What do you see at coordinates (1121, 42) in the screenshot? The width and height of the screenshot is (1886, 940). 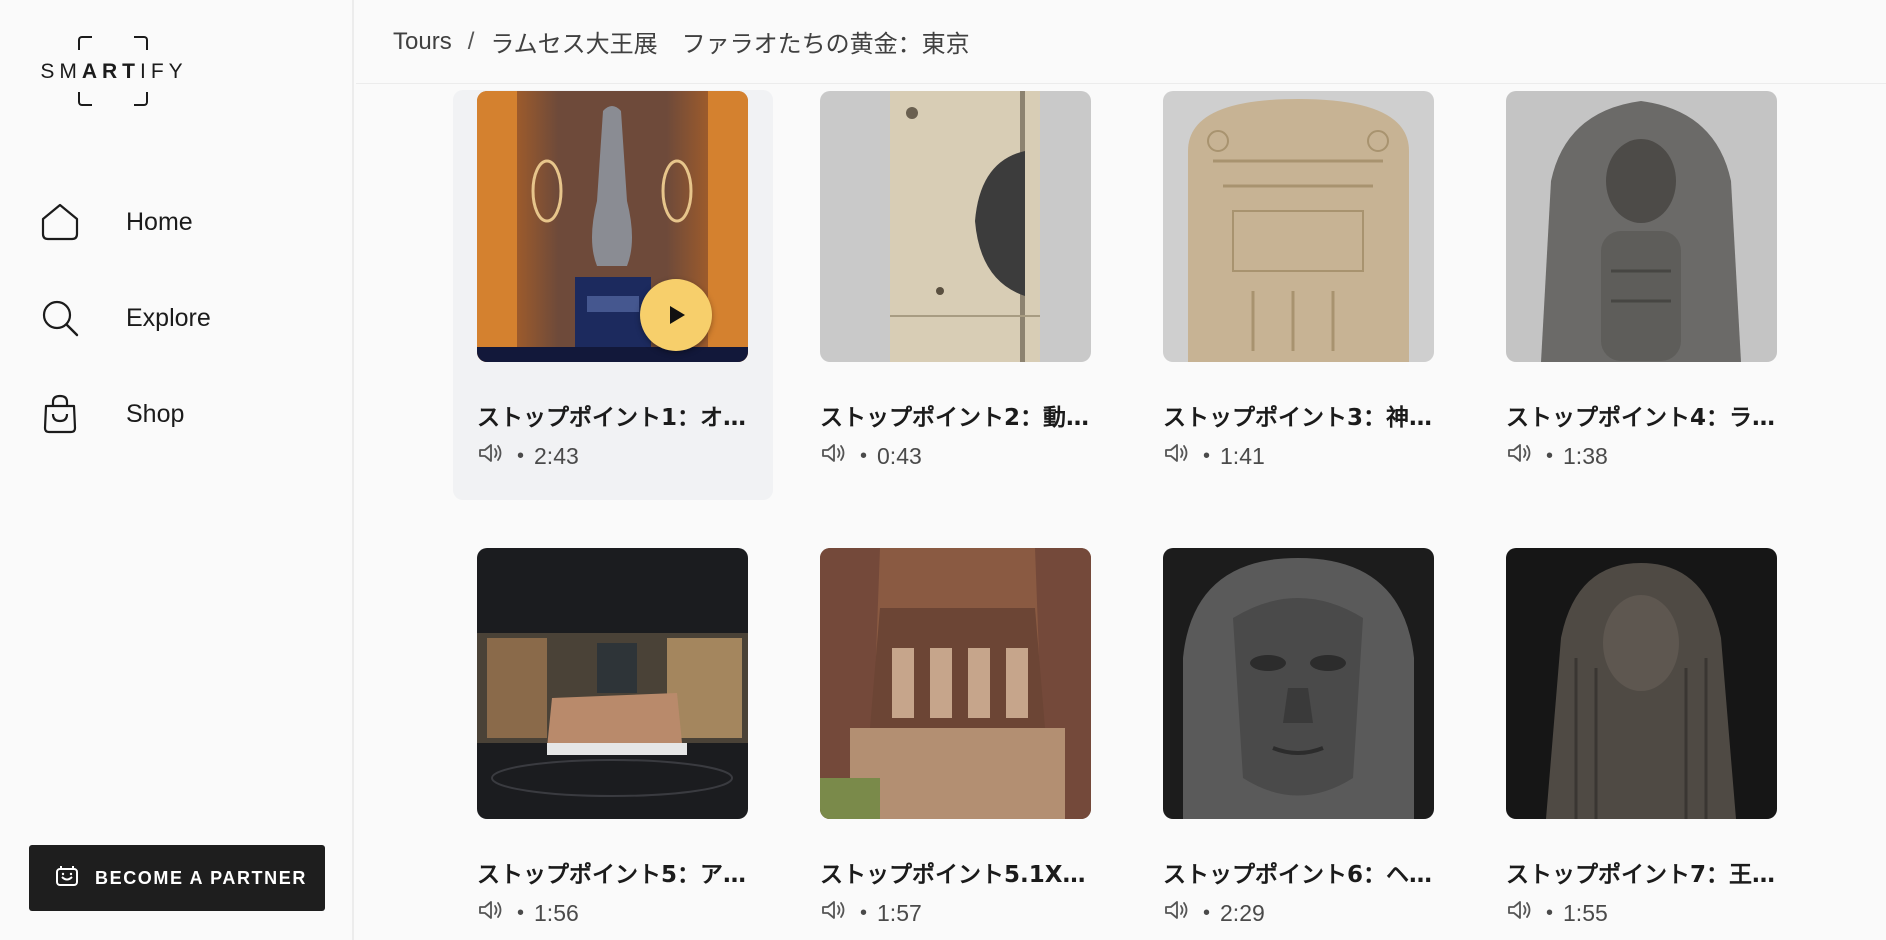 I see `breadcrumb: Tours / ラムセス大王展 ファラオたちの黄金：東京` at bounding box center [1121, 42].